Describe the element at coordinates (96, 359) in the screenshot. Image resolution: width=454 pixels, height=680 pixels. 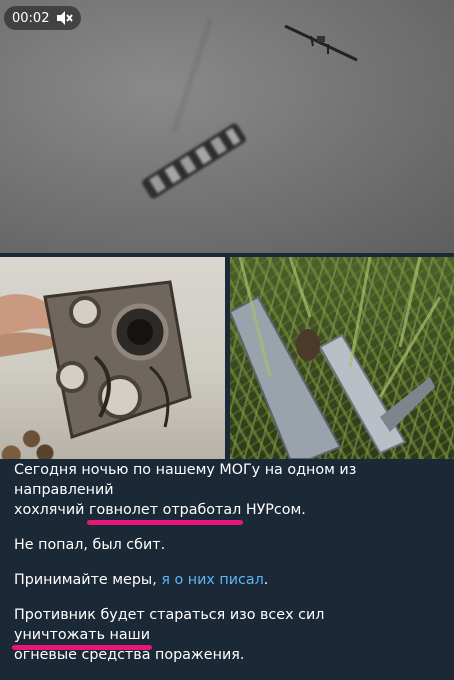
I see `wreckage-drawing` at that location.